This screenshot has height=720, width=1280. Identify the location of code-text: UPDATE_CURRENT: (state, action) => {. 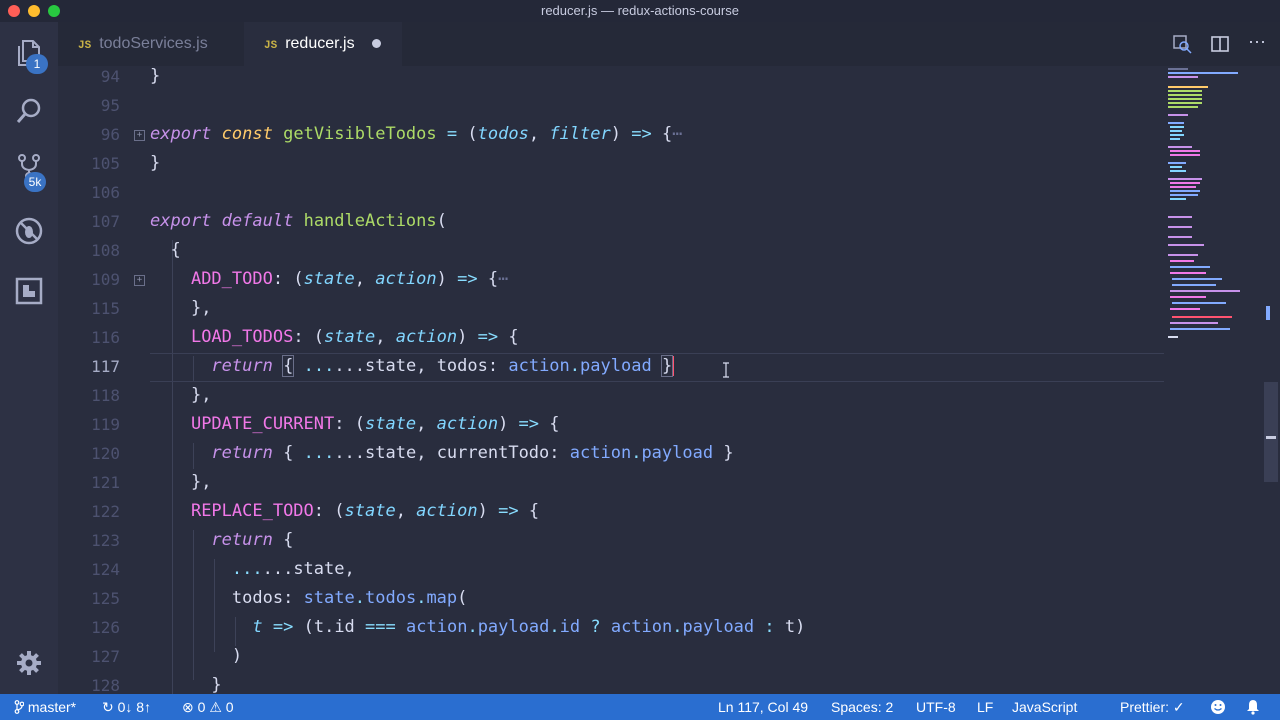
(375, 424).